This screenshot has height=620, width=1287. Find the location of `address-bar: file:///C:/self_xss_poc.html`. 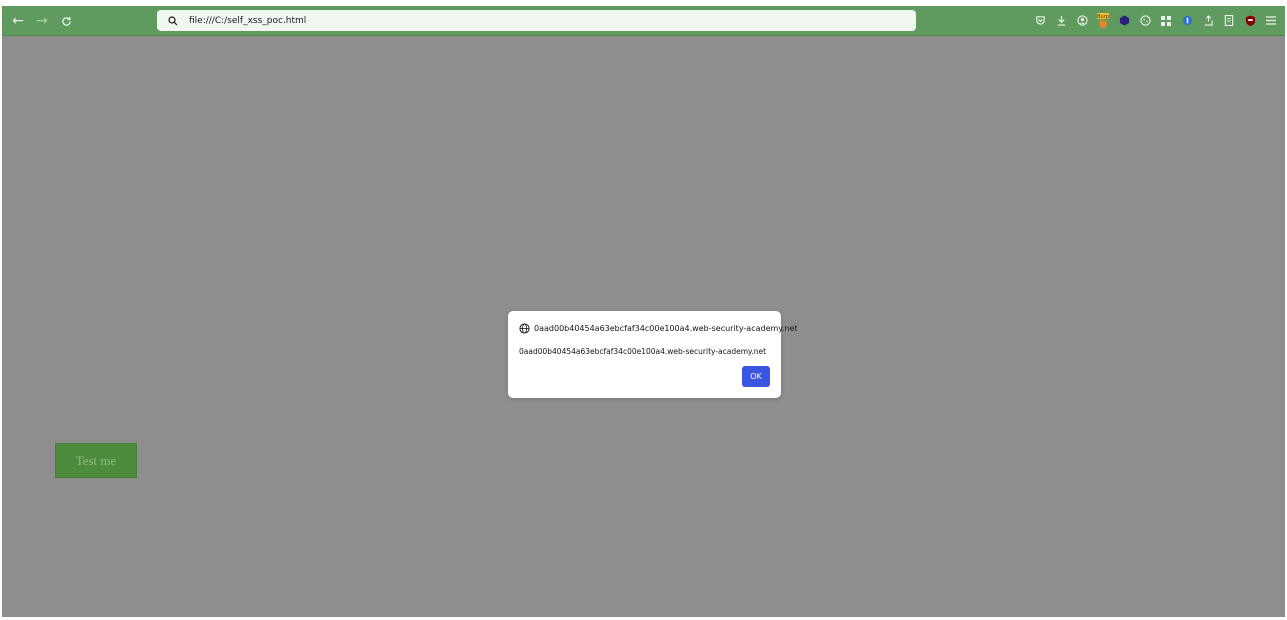

address-bar: file:///C:/self_xss_poc.html is located at coordinates (536, 20).